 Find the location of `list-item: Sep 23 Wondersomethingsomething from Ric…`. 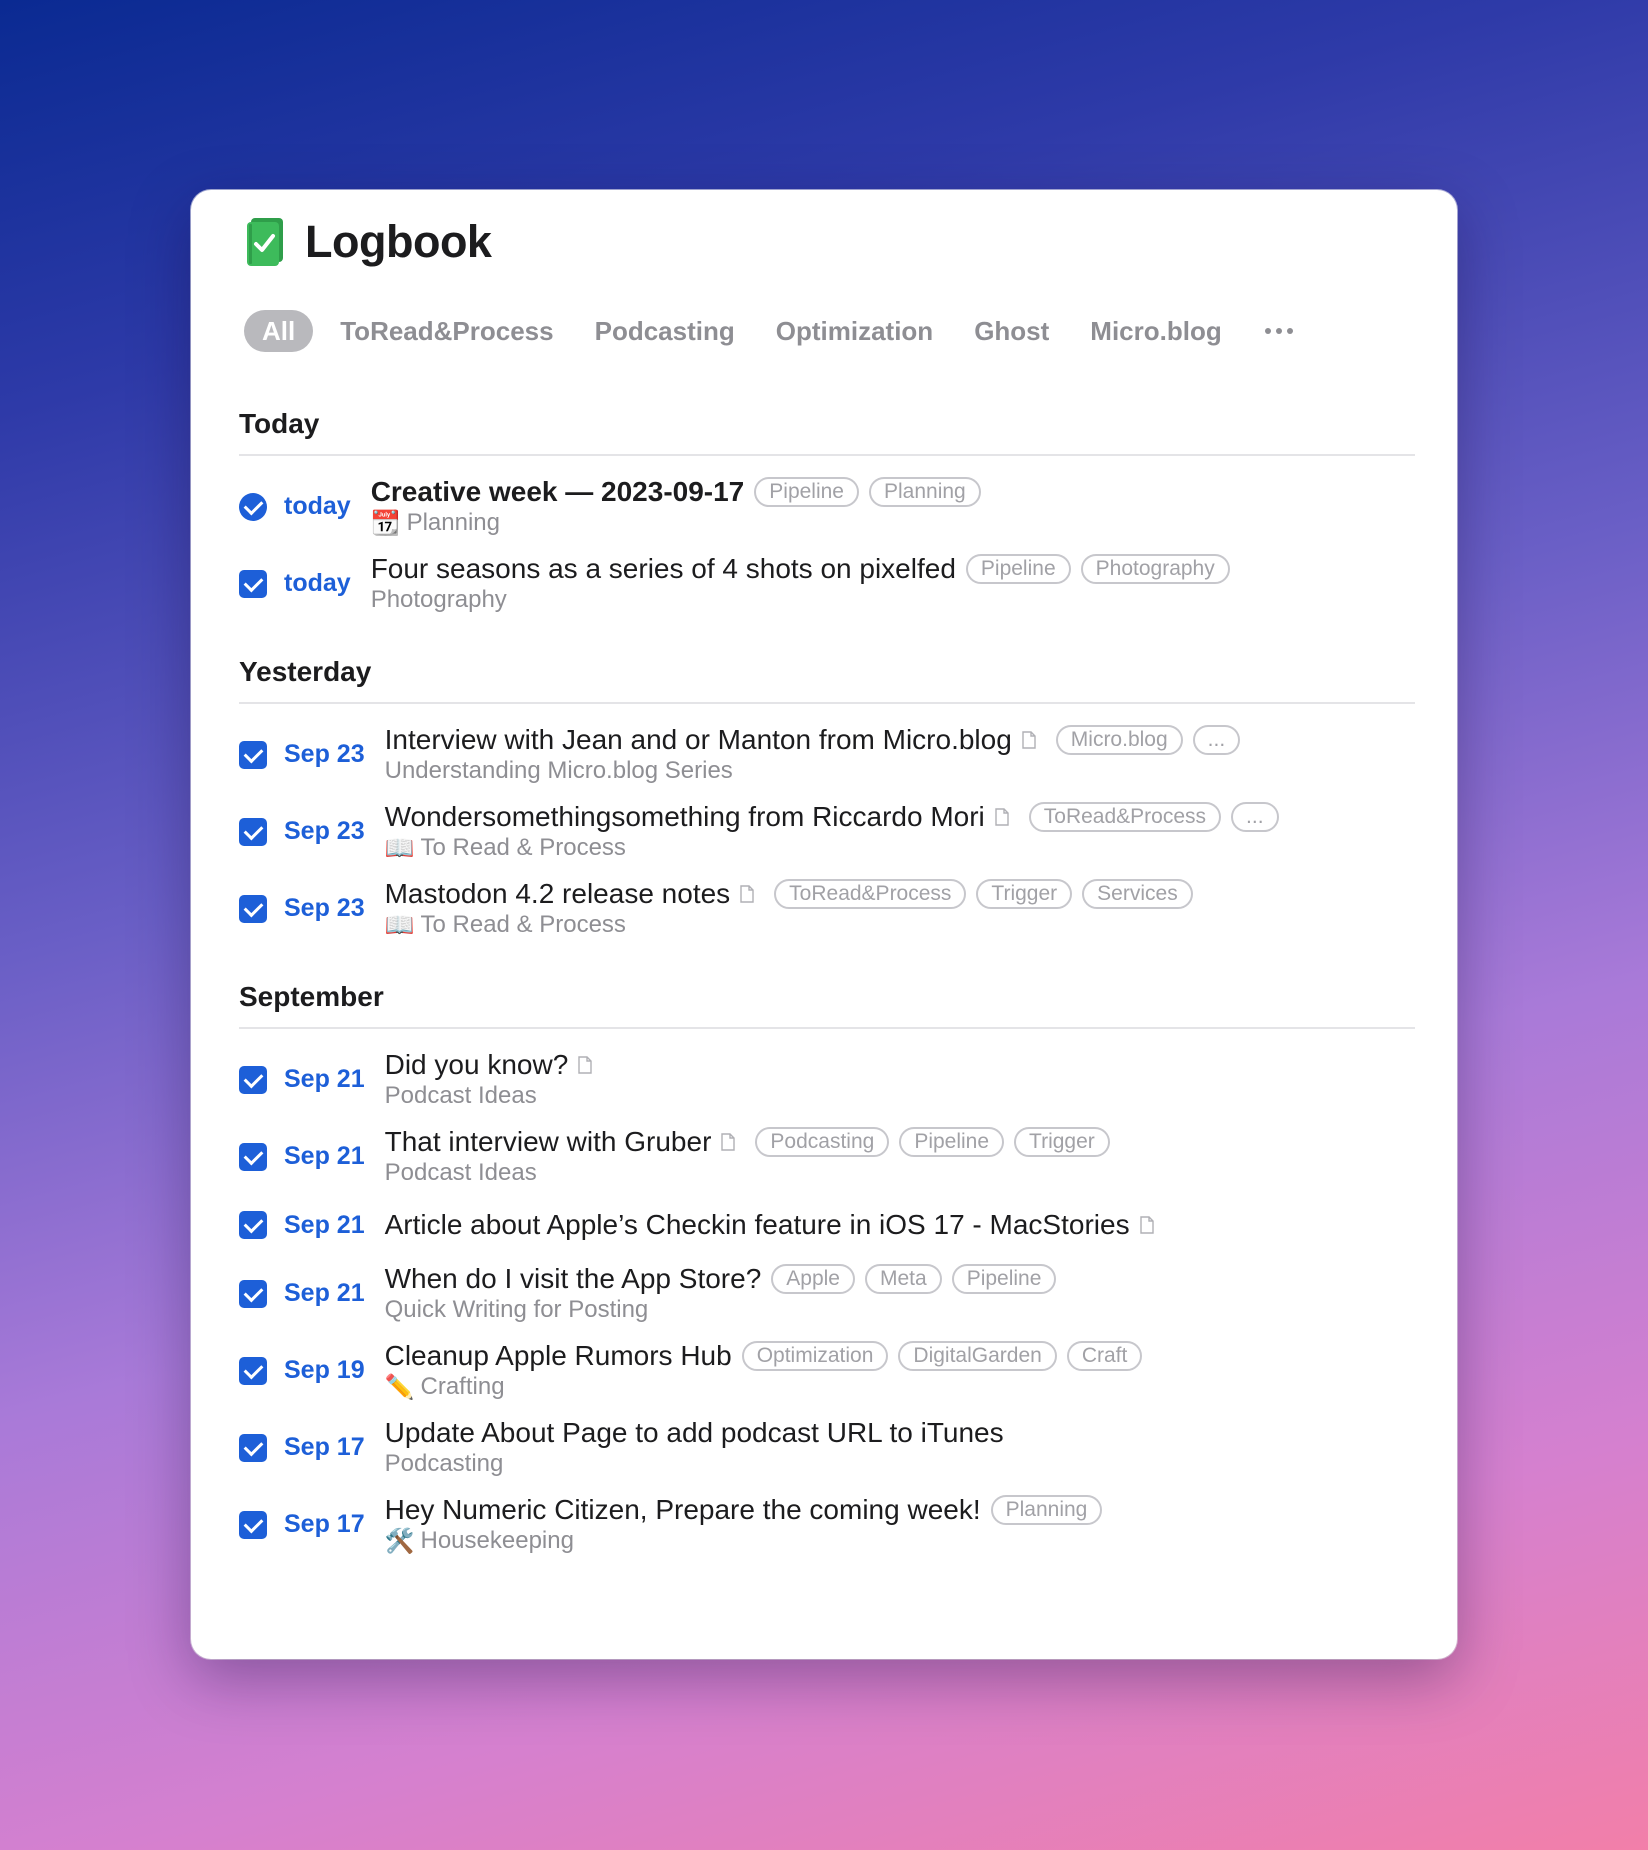

list-item: Sep 23 Wondersomethingsomething from Ric… is located at coordinates (827, 831).